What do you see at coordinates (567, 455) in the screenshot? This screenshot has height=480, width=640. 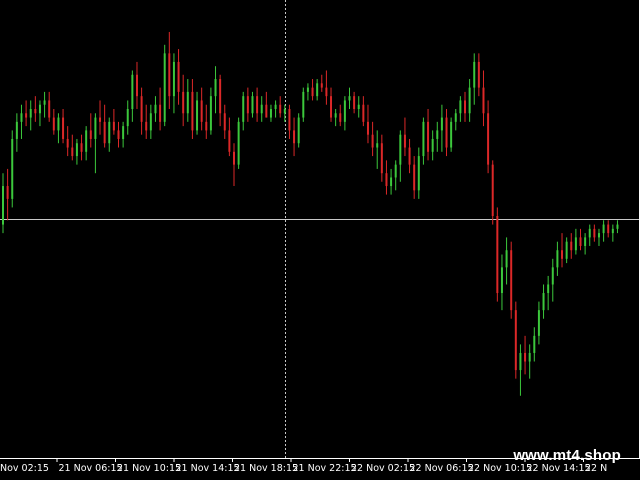 I see `watermark-text: www.mt4.shop` at bounding box center [567, 455].